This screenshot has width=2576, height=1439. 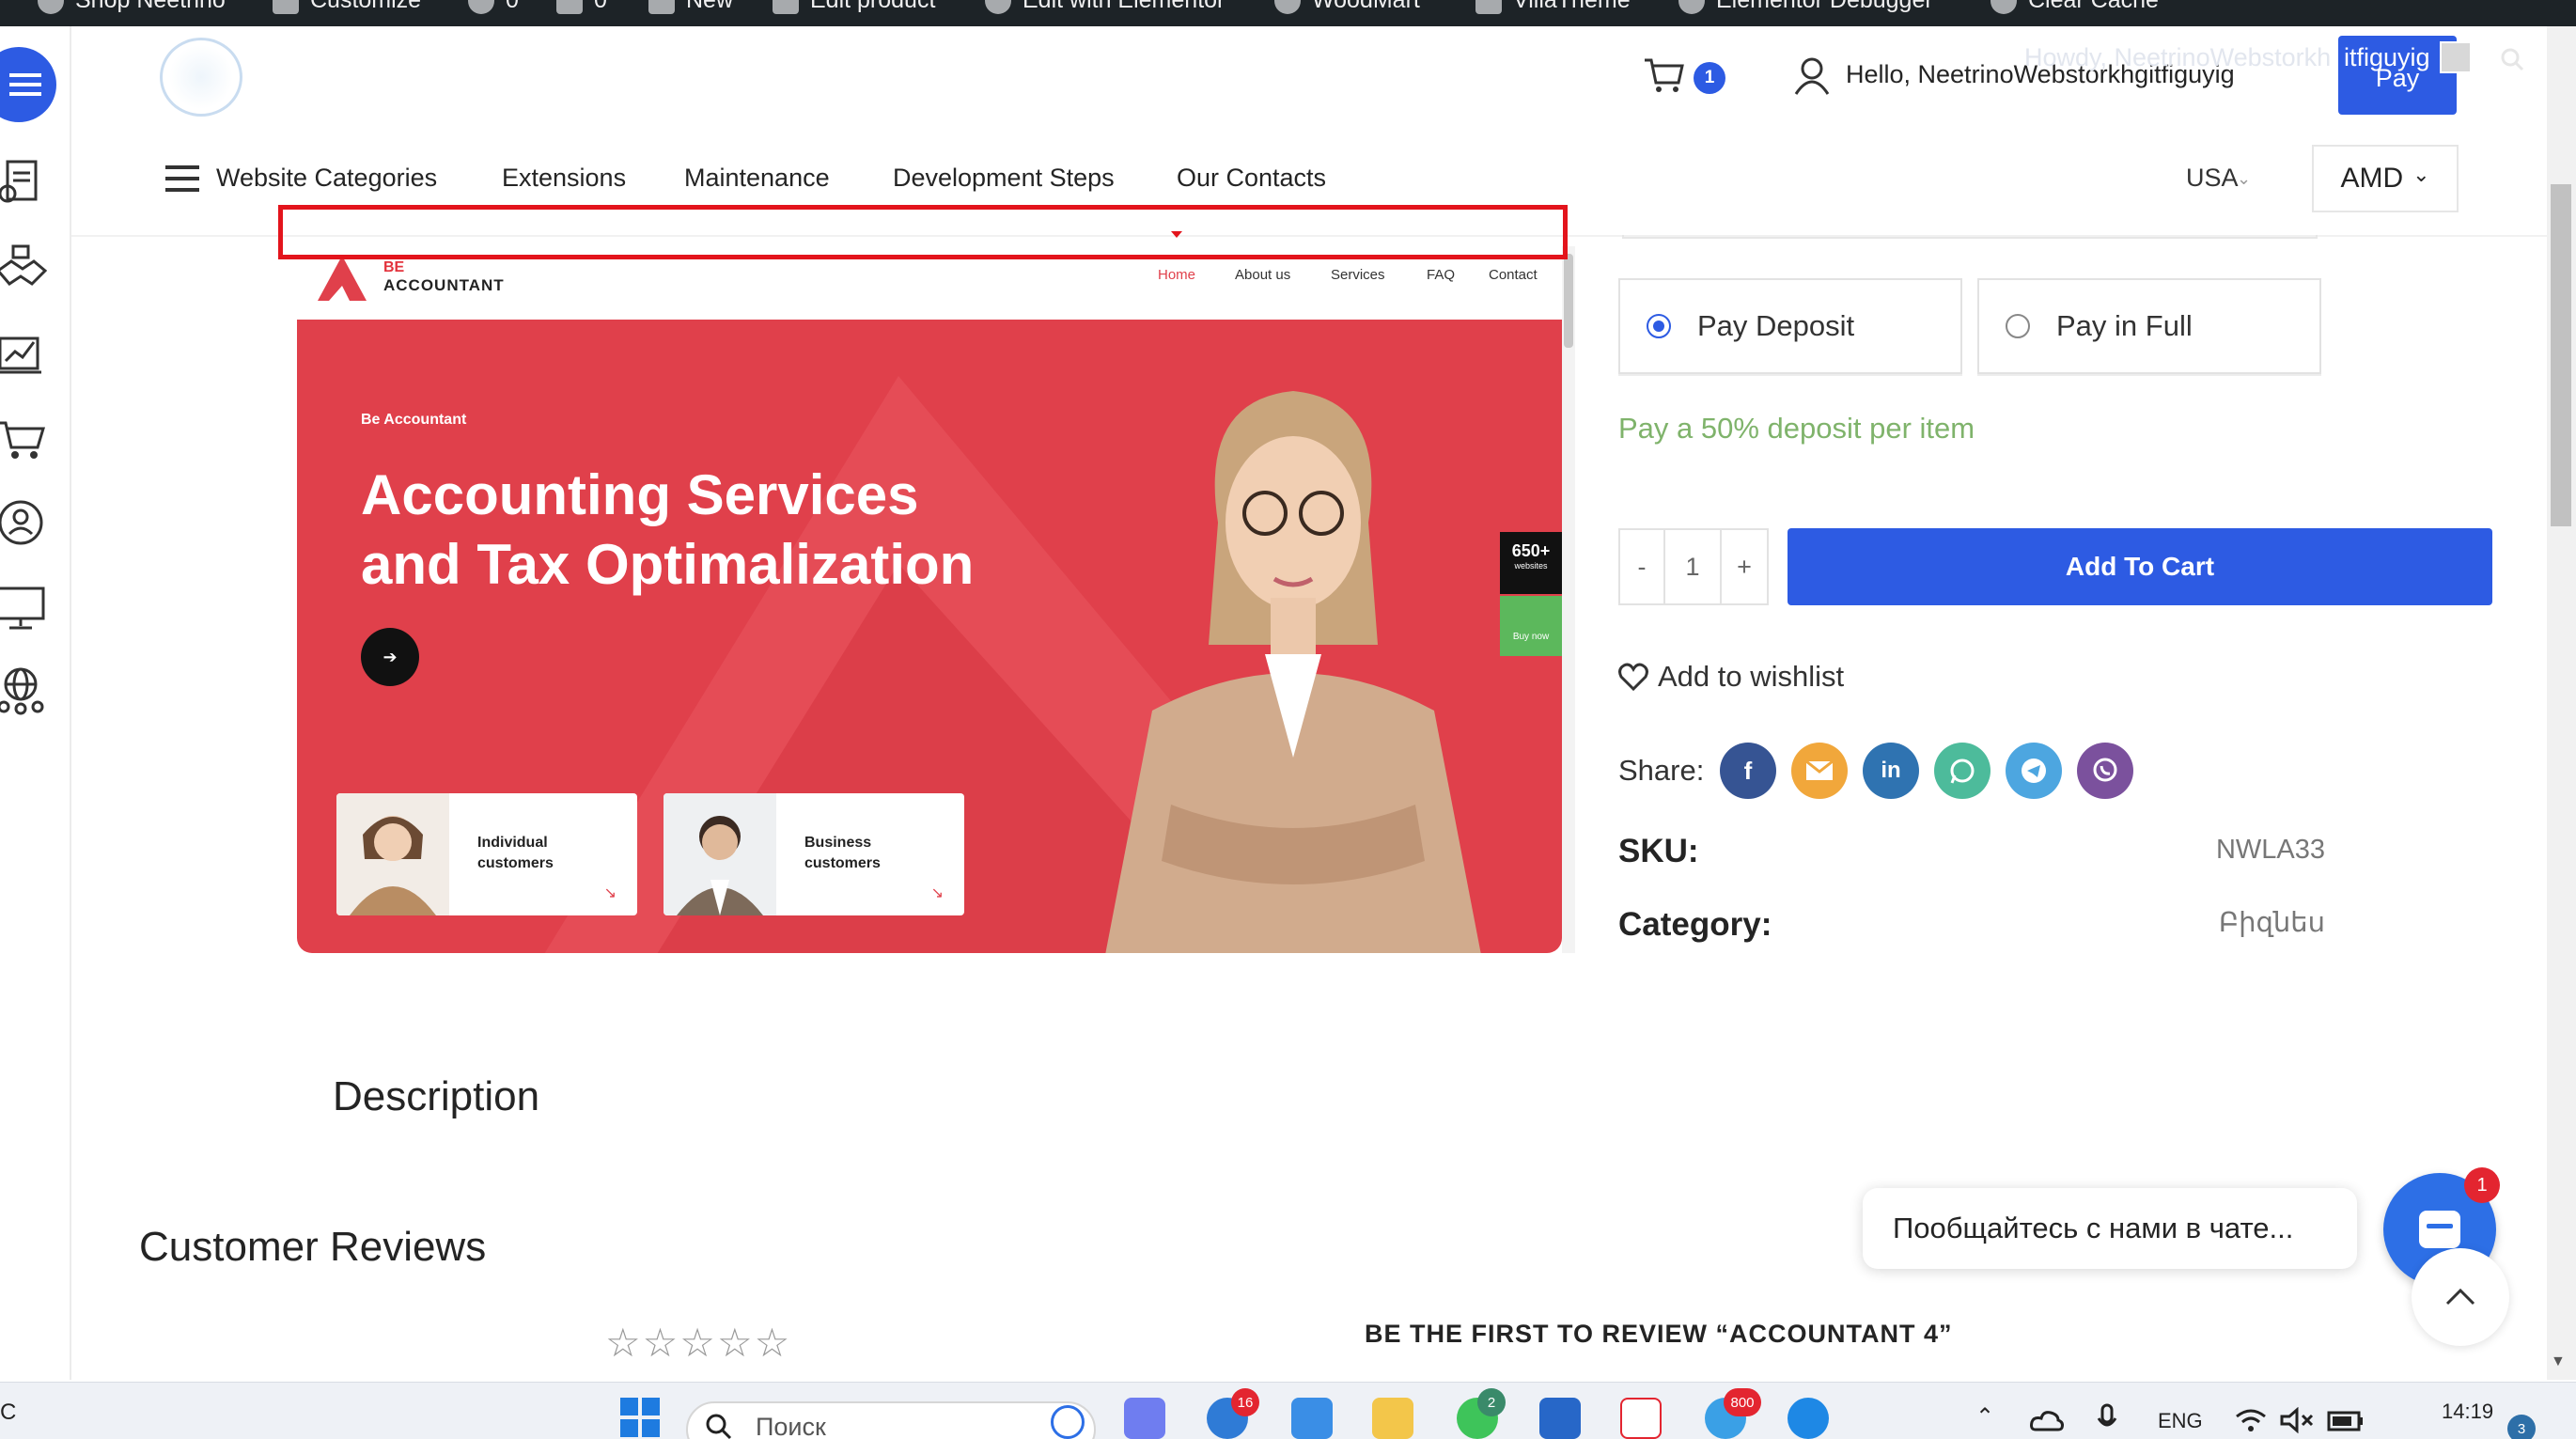 I want to click on bing-icon, so click(x=1068, y=1422).